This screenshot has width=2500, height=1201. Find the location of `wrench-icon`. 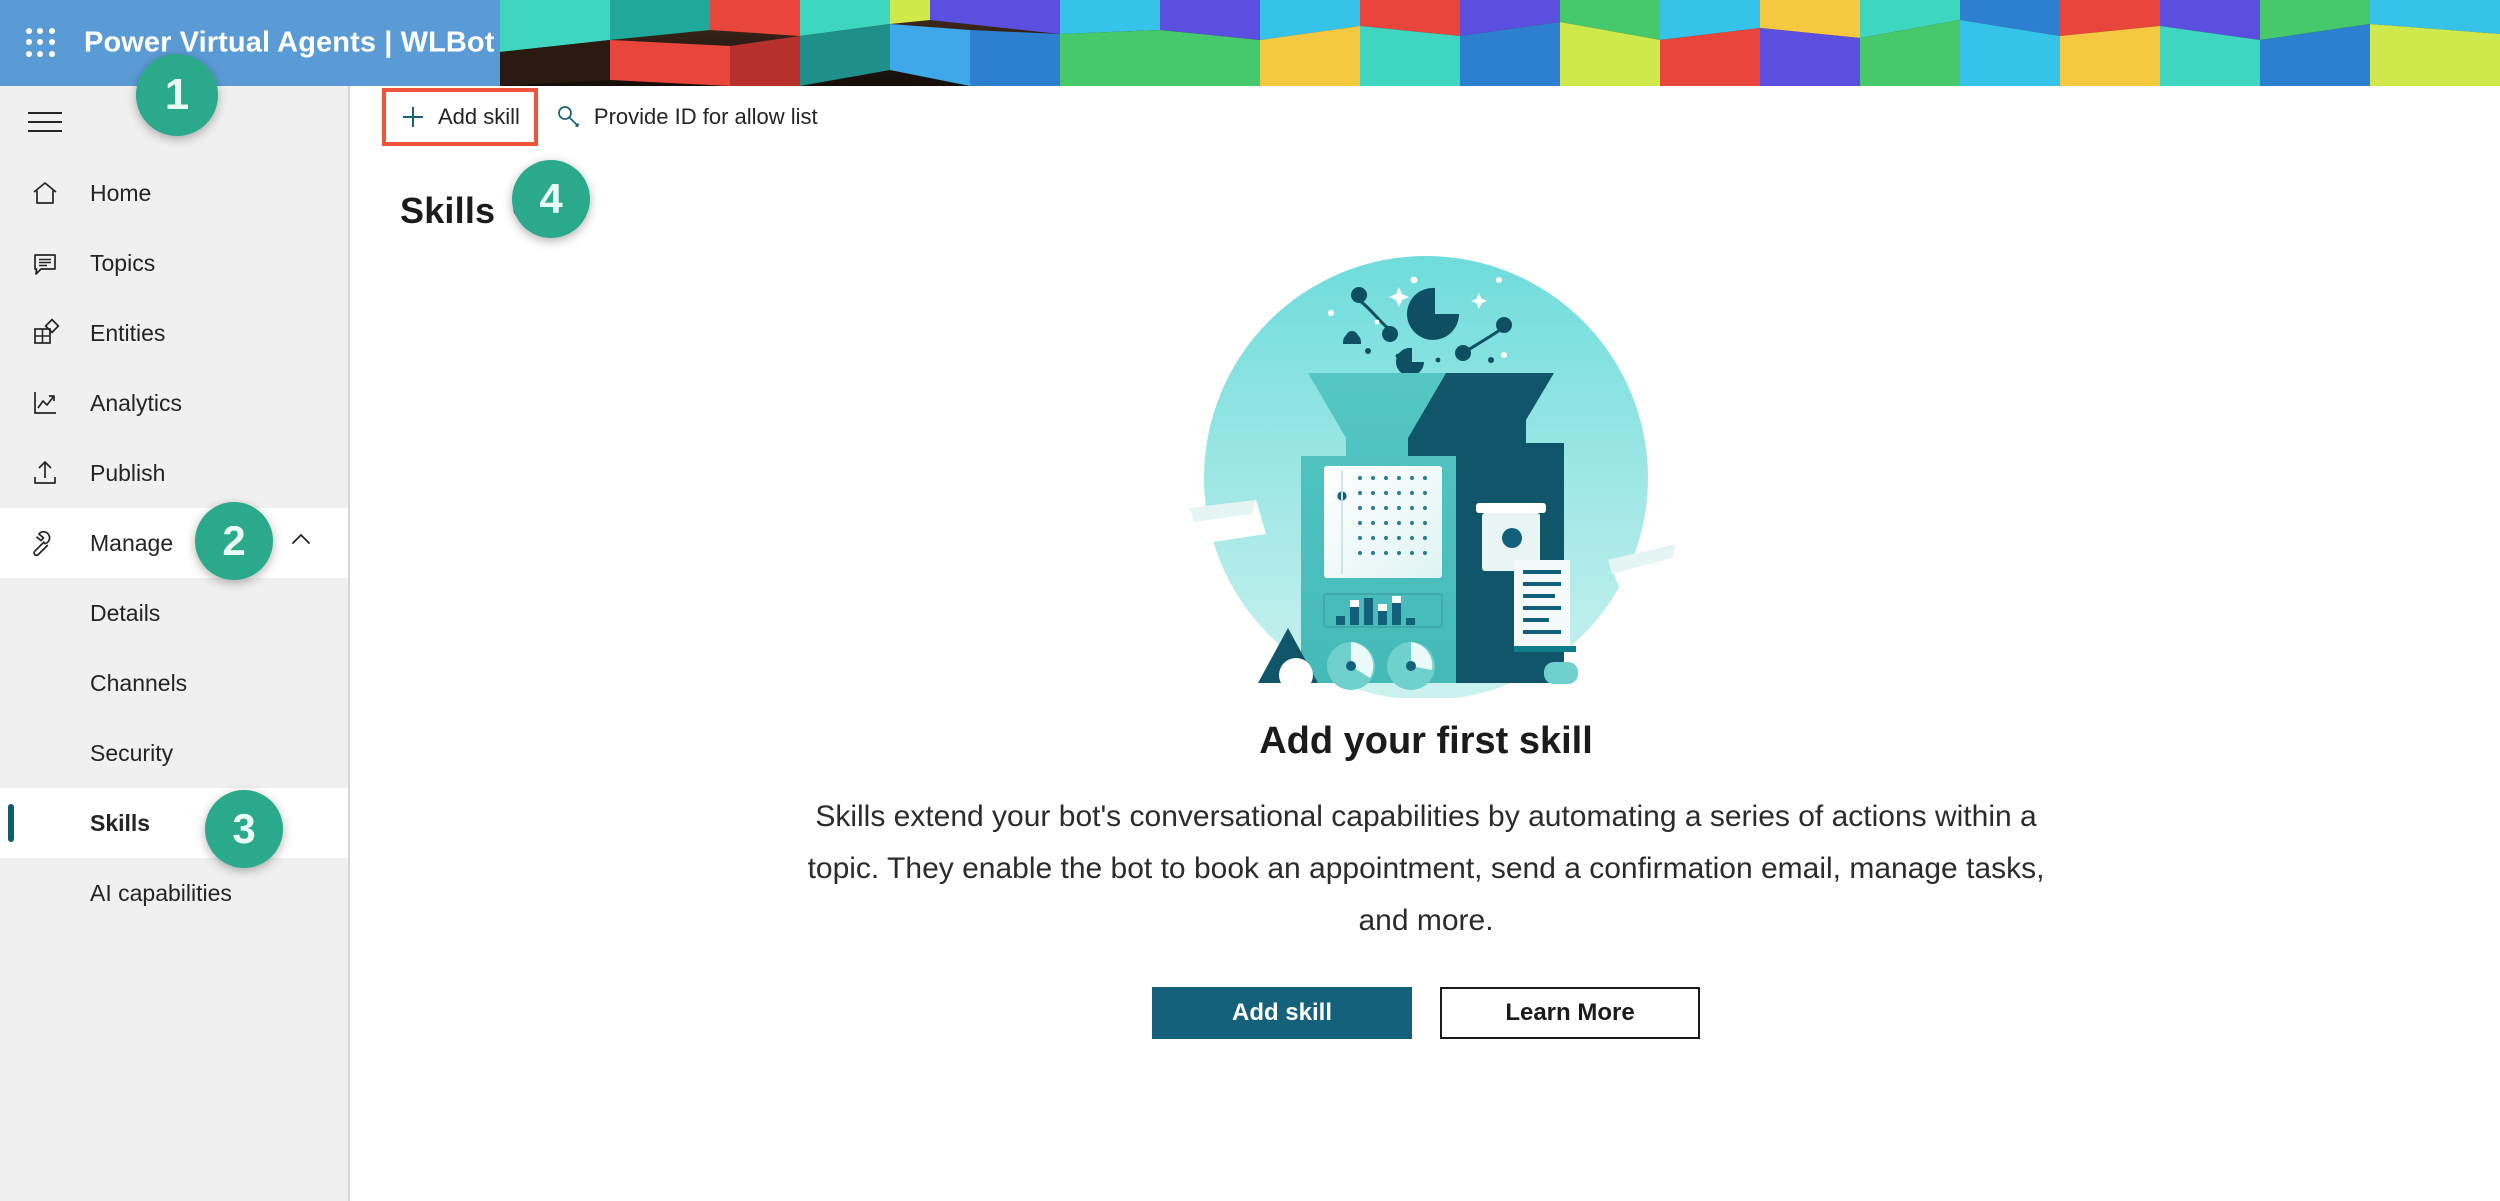

wrench-icon is located at coordinates (45, 543).